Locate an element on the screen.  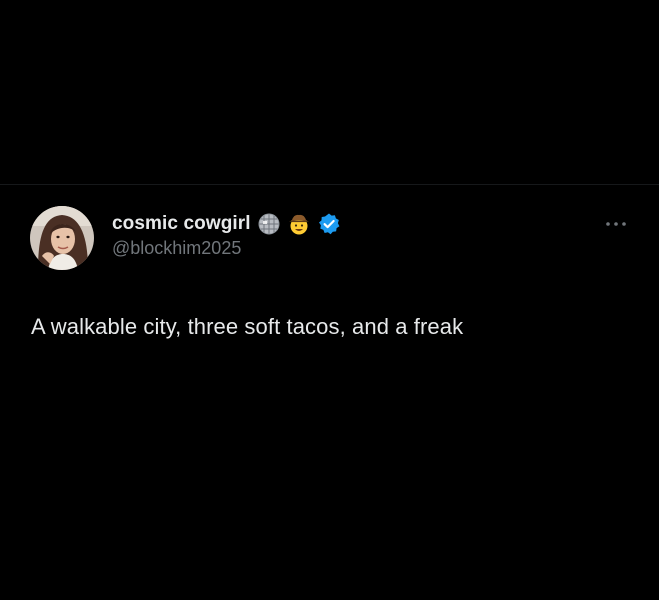
user-handle: @blockhim2025 is located at coordinates (226, 248).